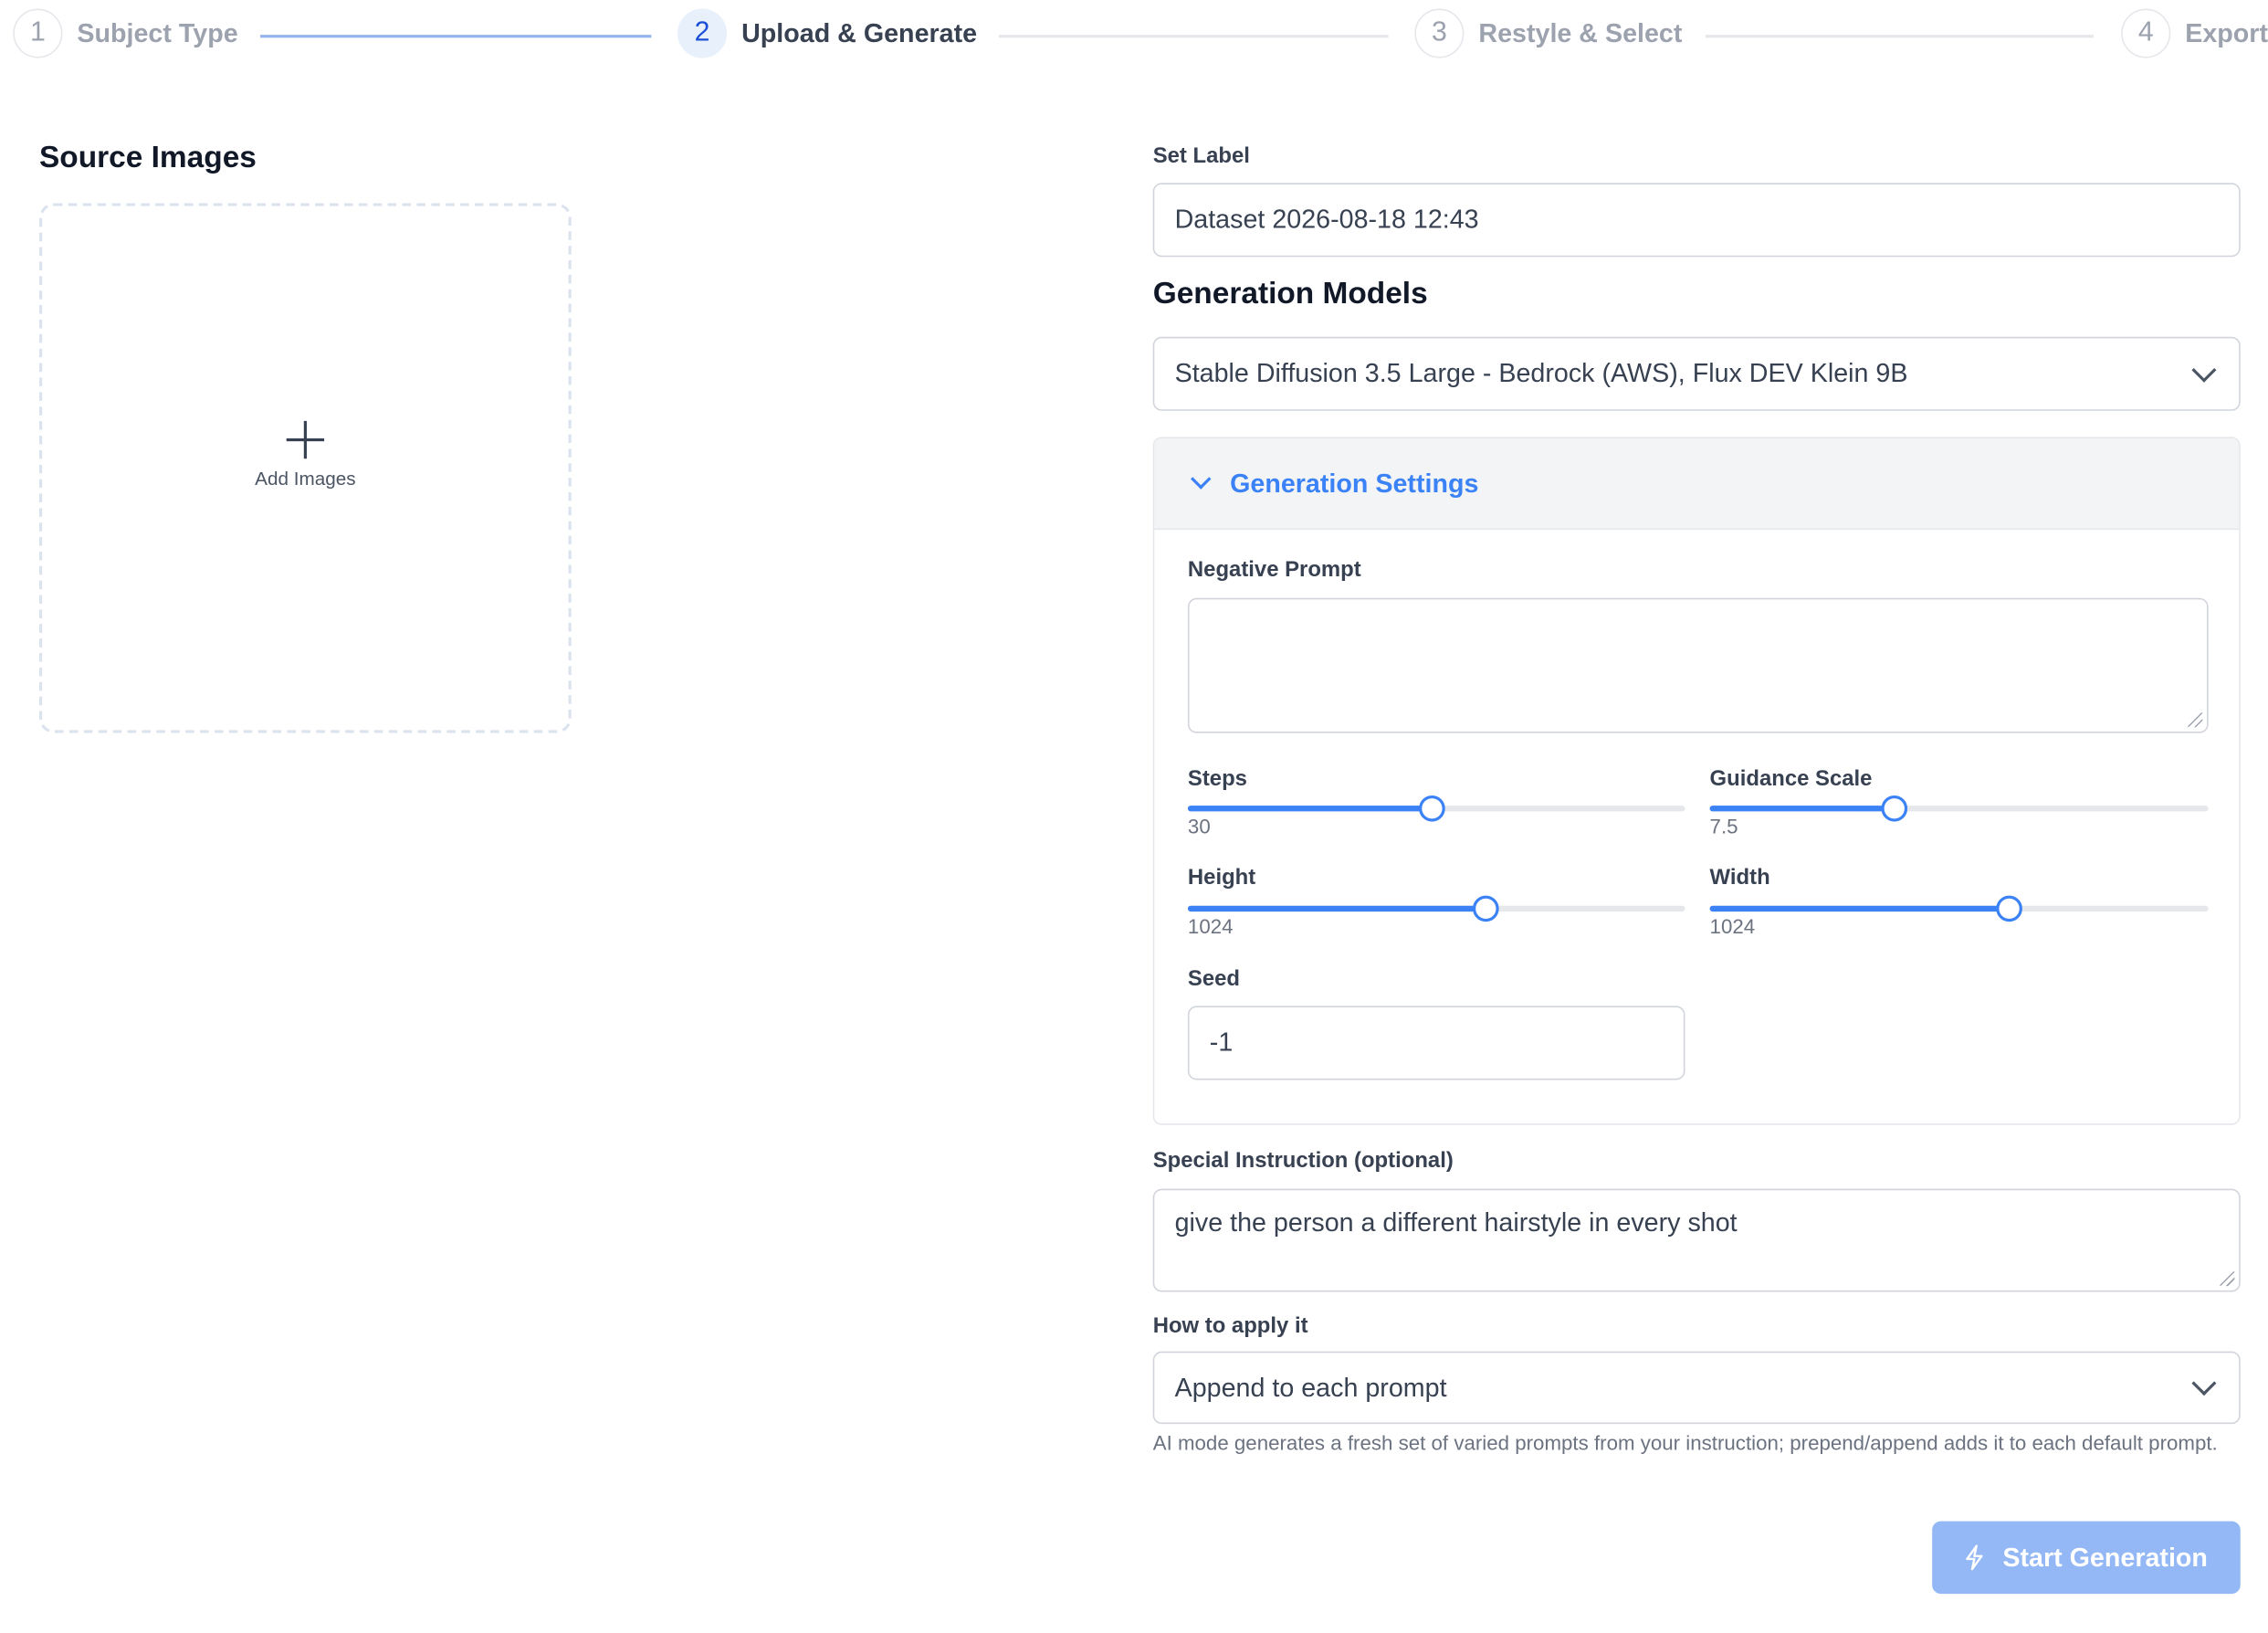  Describe the element at coordinates (1791, 779) in the screenshot. I see `guidance-scale-label: Guidance Scale` at that location.